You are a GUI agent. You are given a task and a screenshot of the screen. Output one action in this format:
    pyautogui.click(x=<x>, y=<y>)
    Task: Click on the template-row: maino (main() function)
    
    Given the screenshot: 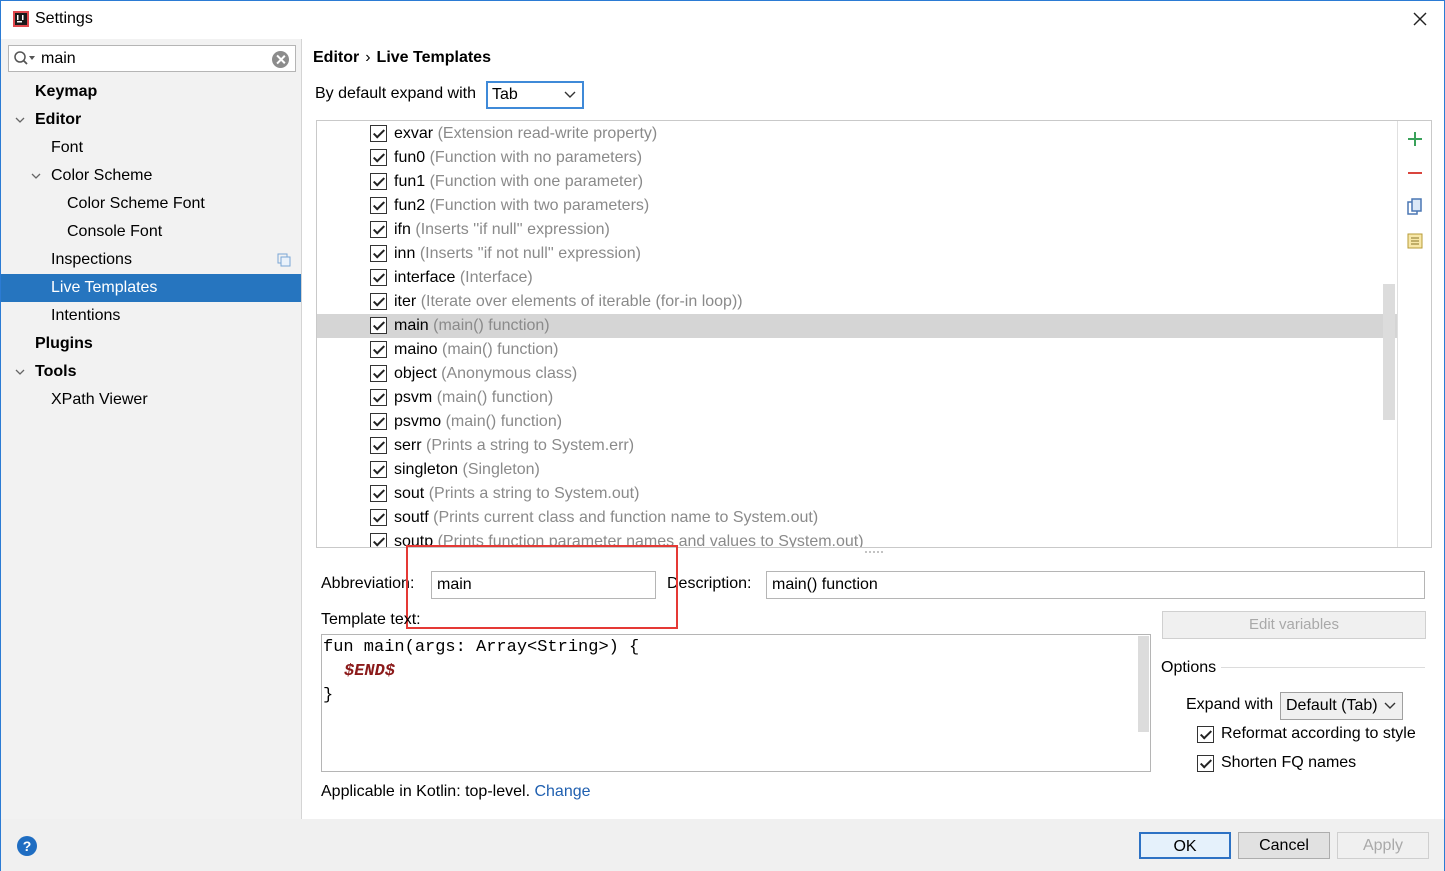 What is the action you would take?
    pyautogui.click(x=857, y=350)
    